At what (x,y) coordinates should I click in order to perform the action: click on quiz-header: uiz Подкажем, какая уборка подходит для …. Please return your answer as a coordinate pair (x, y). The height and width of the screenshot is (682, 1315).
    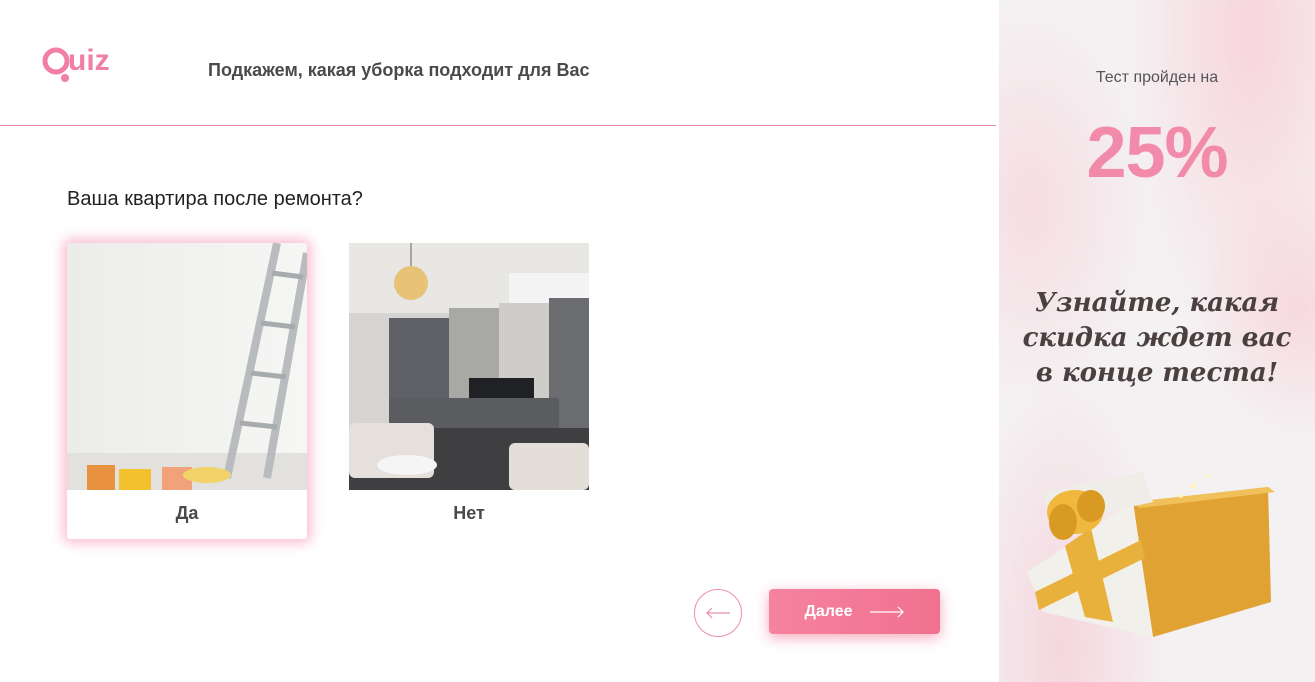
    Looking at the image, I should click on (498, 63).